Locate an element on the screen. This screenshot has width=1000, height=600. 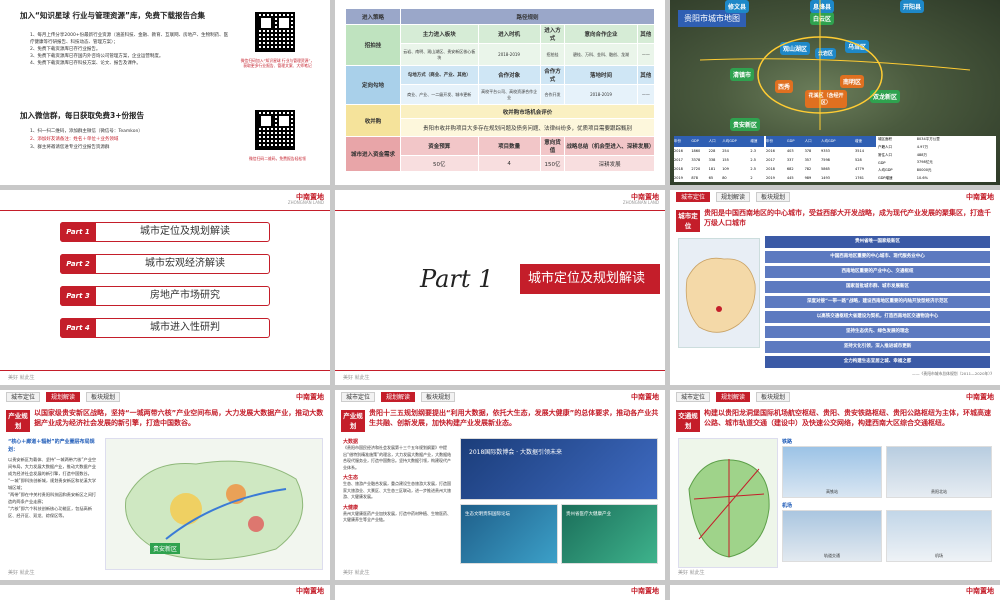
table-cell: 战略总结（机会型进入、深耕发展） is located at coordinates (609, 146).